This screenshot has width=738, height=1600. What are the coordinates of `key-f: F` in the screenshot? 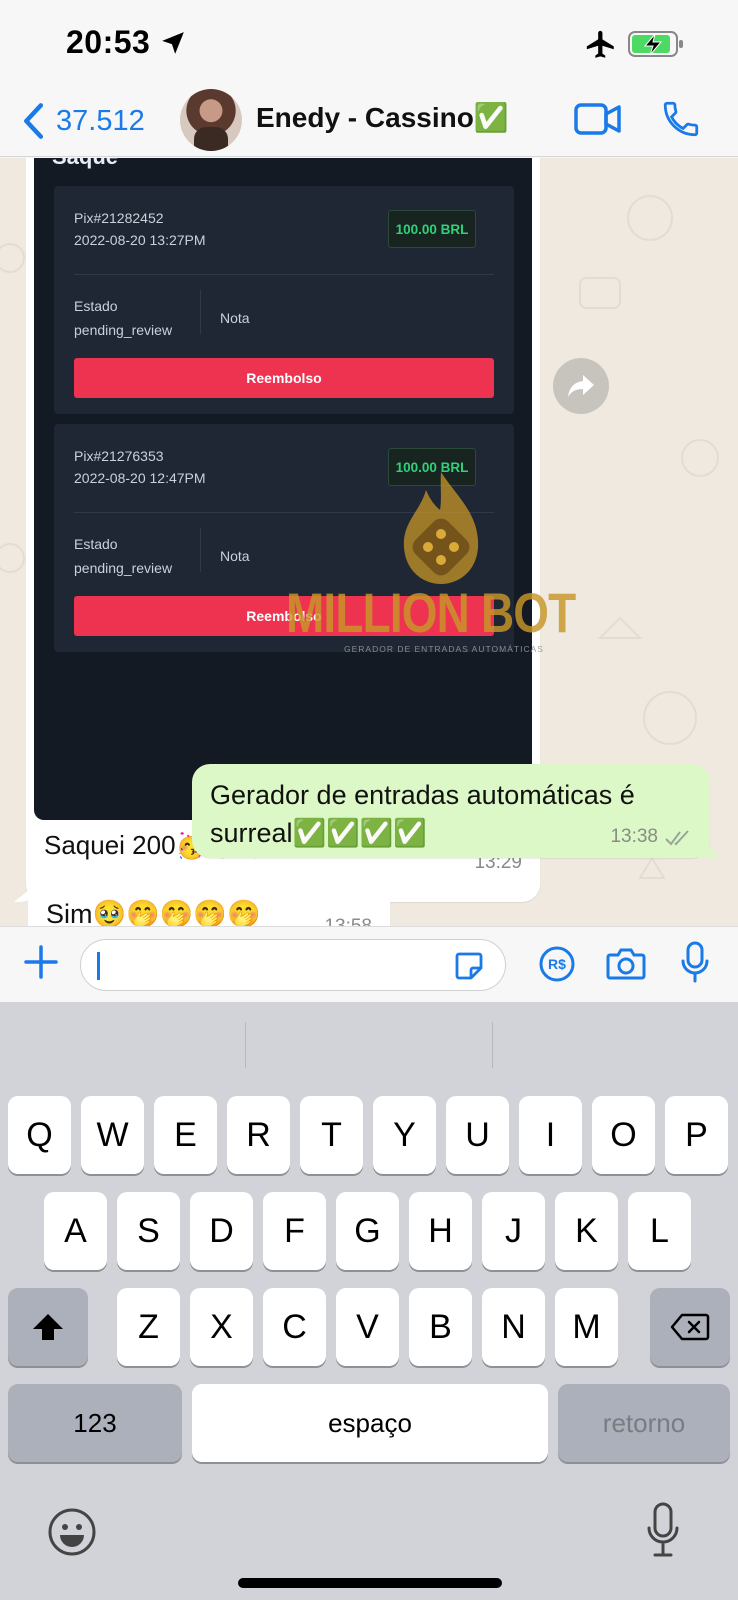 It's located at (294, 1231).